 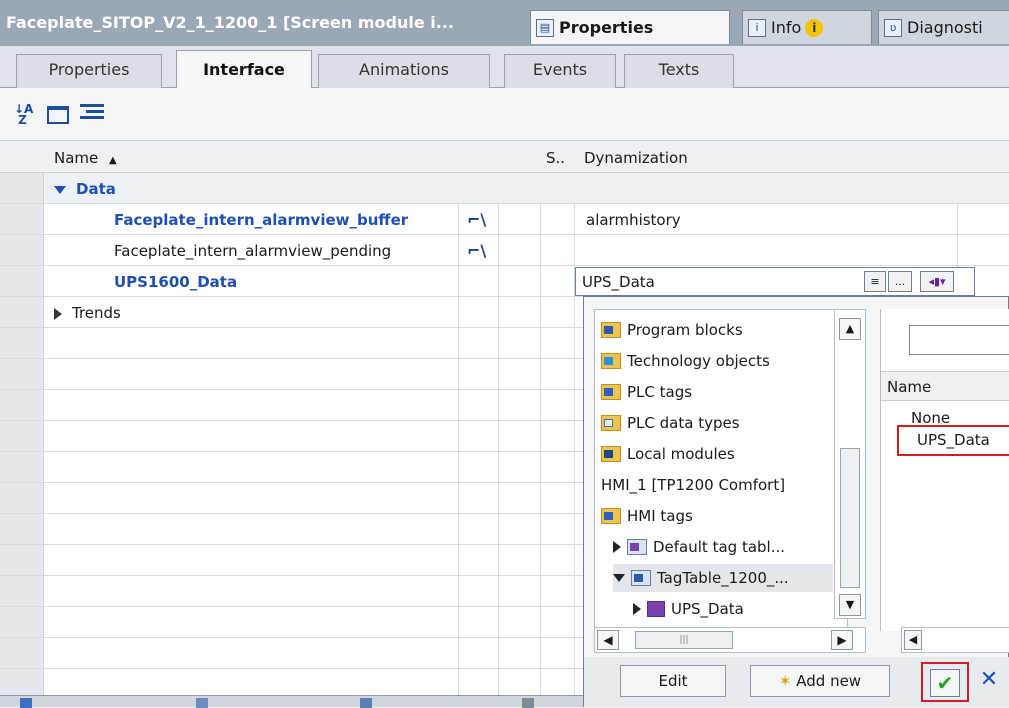 I want to click on program-blocks-icon, so click(x=611, y=330).